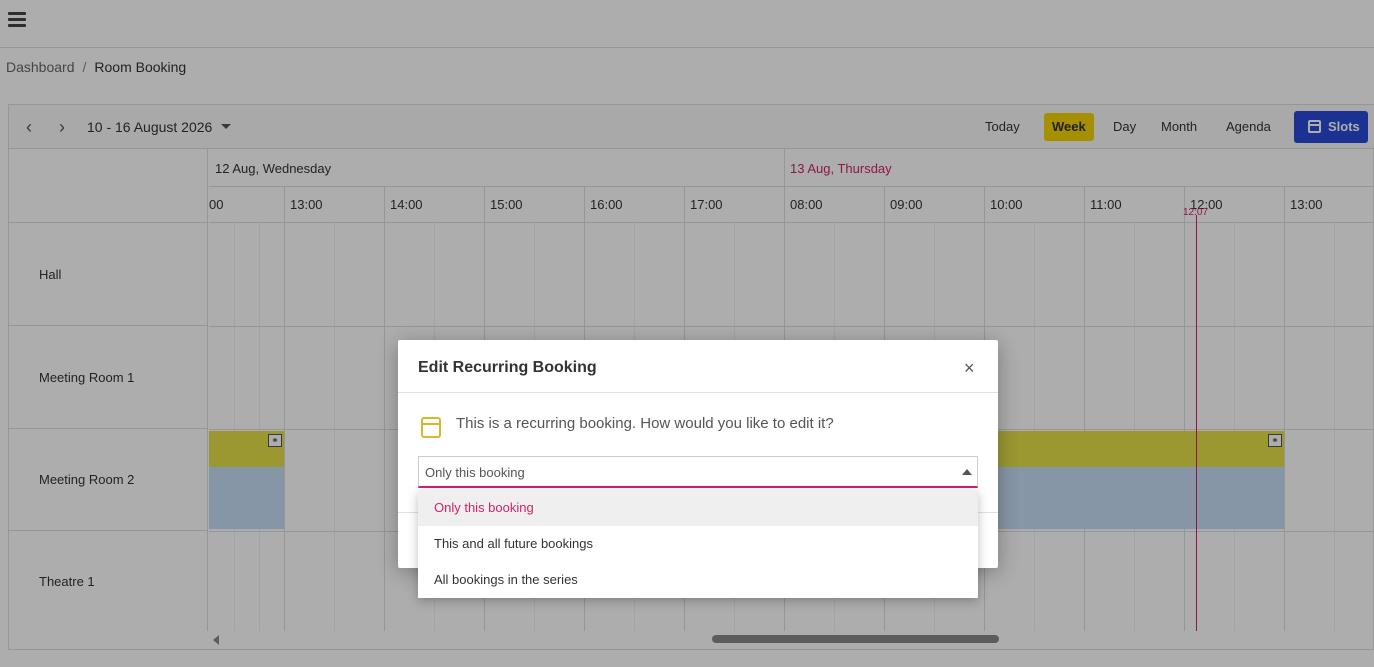  Describe the element at coordinates (475, 472) in the screenshot. I see `edit-scope-selected-value: Only this booking` at that location.